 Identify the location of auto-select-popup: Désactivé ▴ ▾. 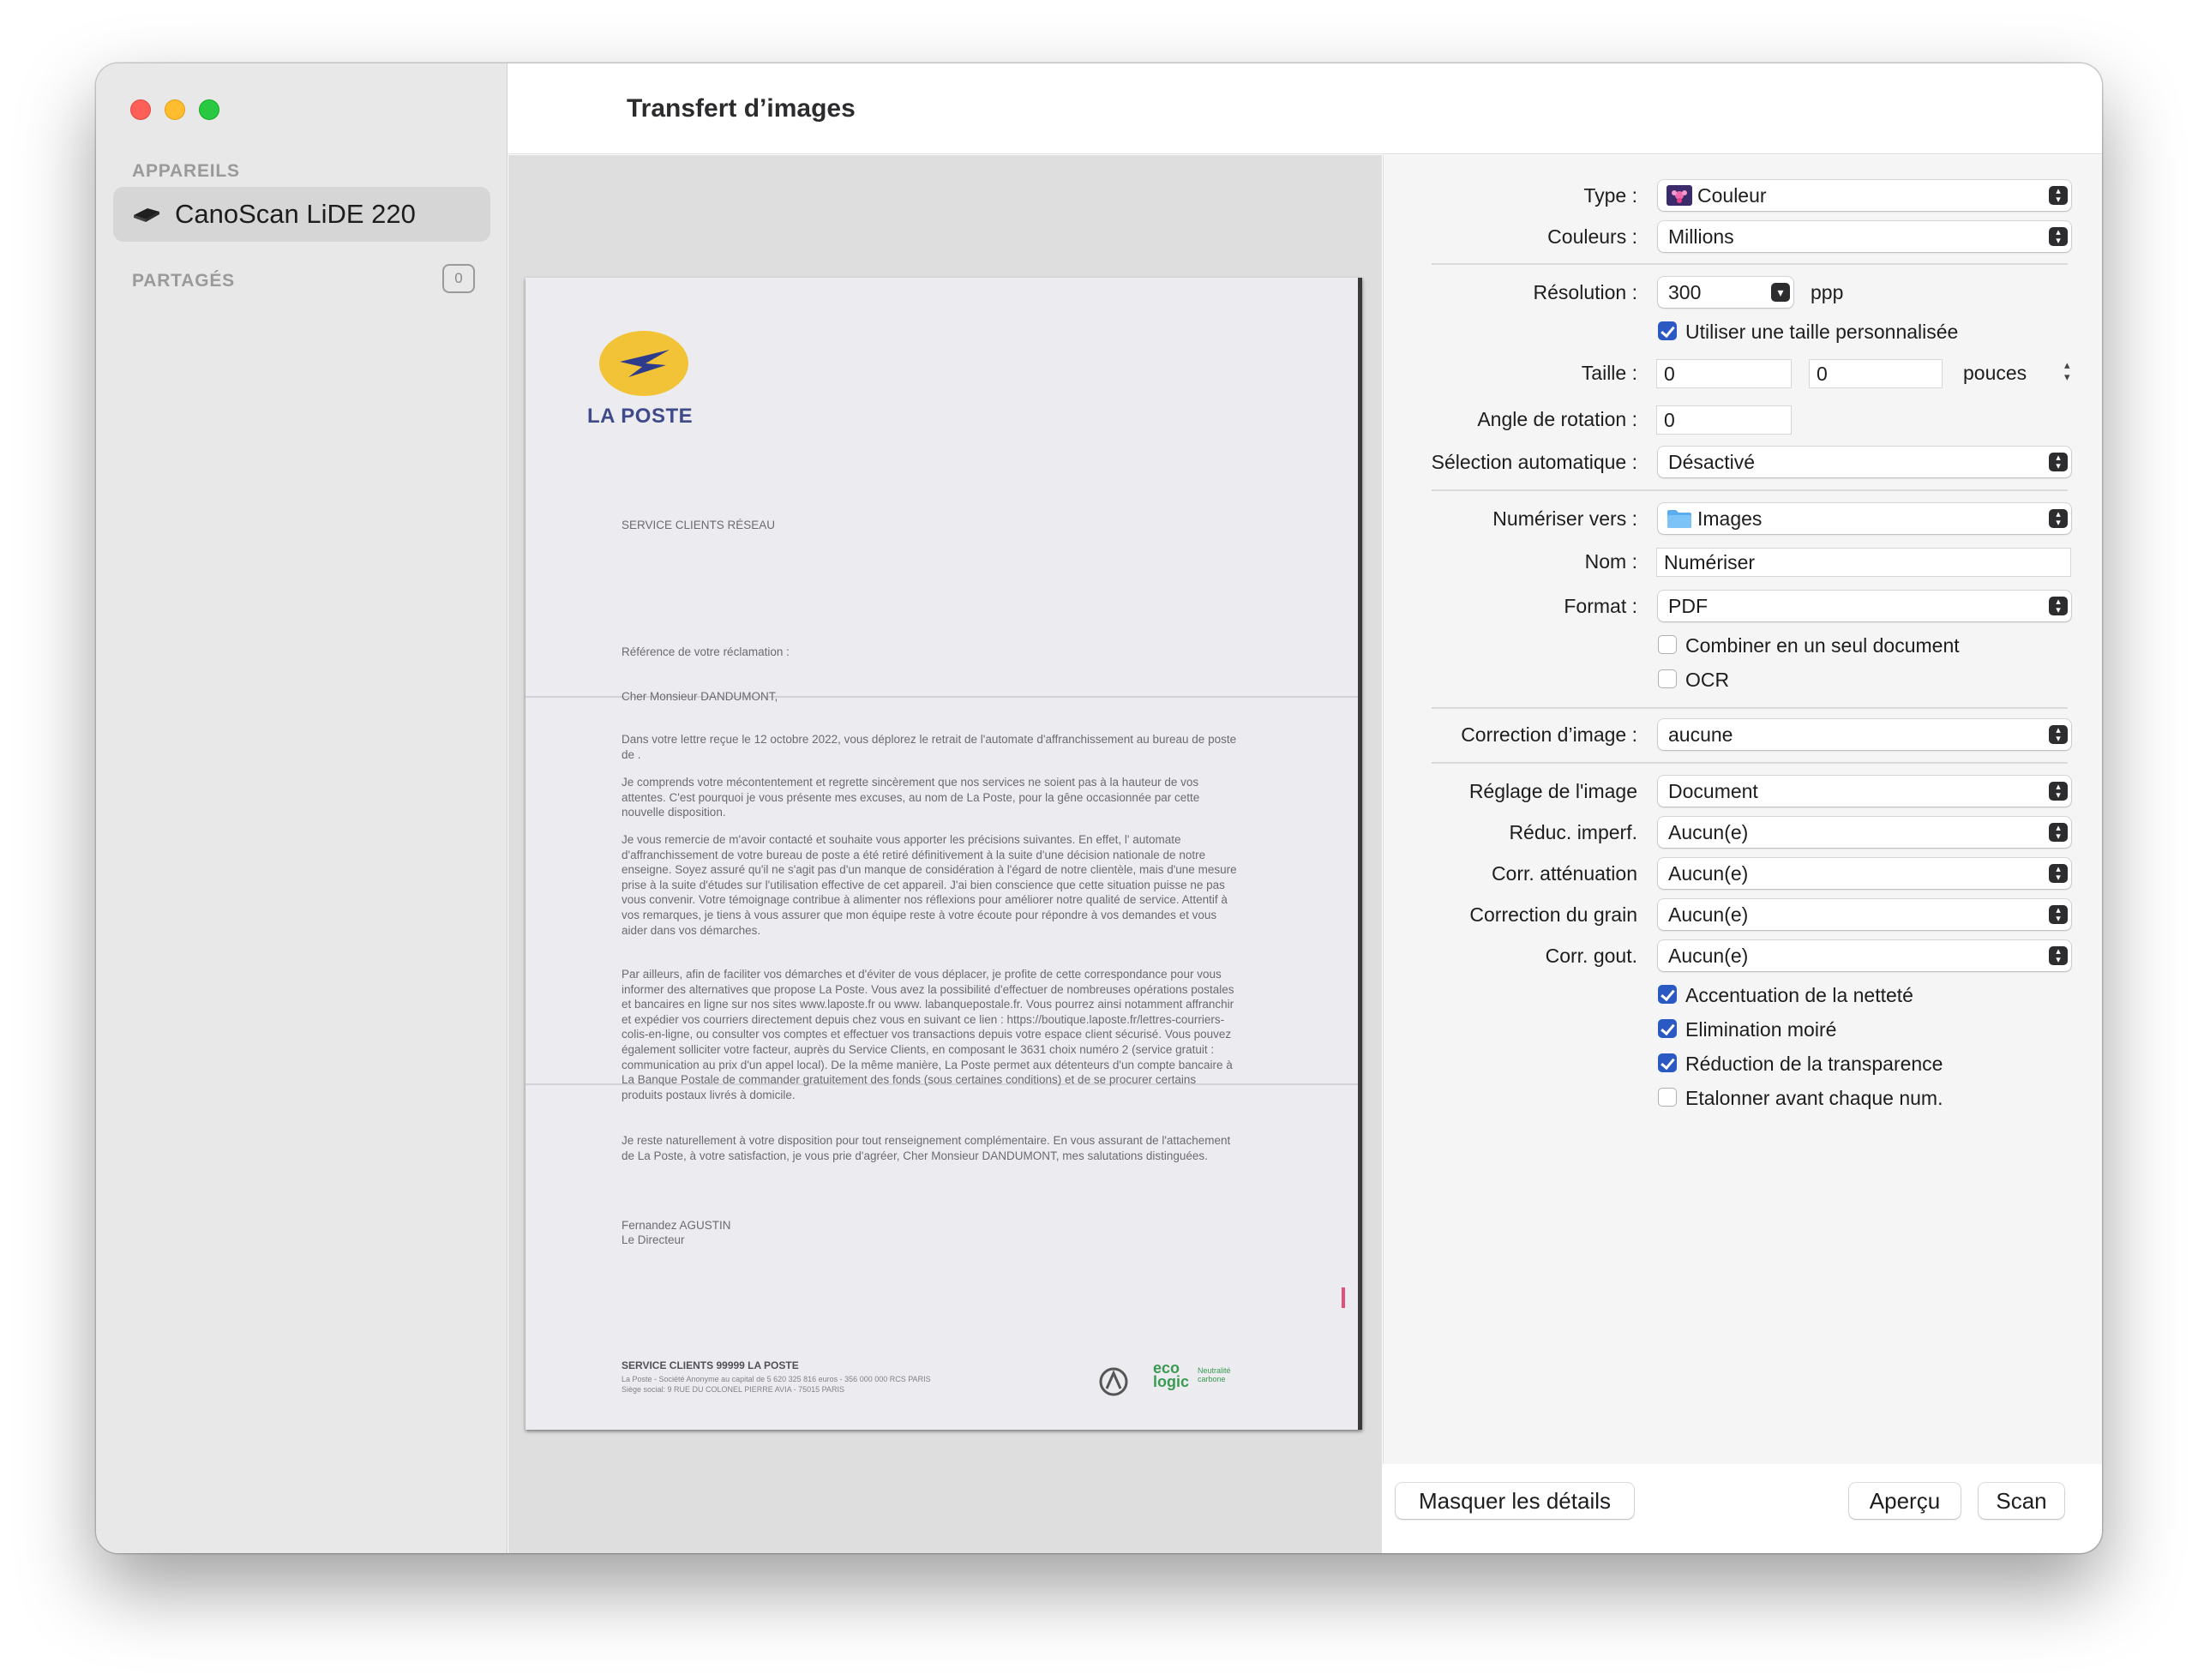
(1864, 462).